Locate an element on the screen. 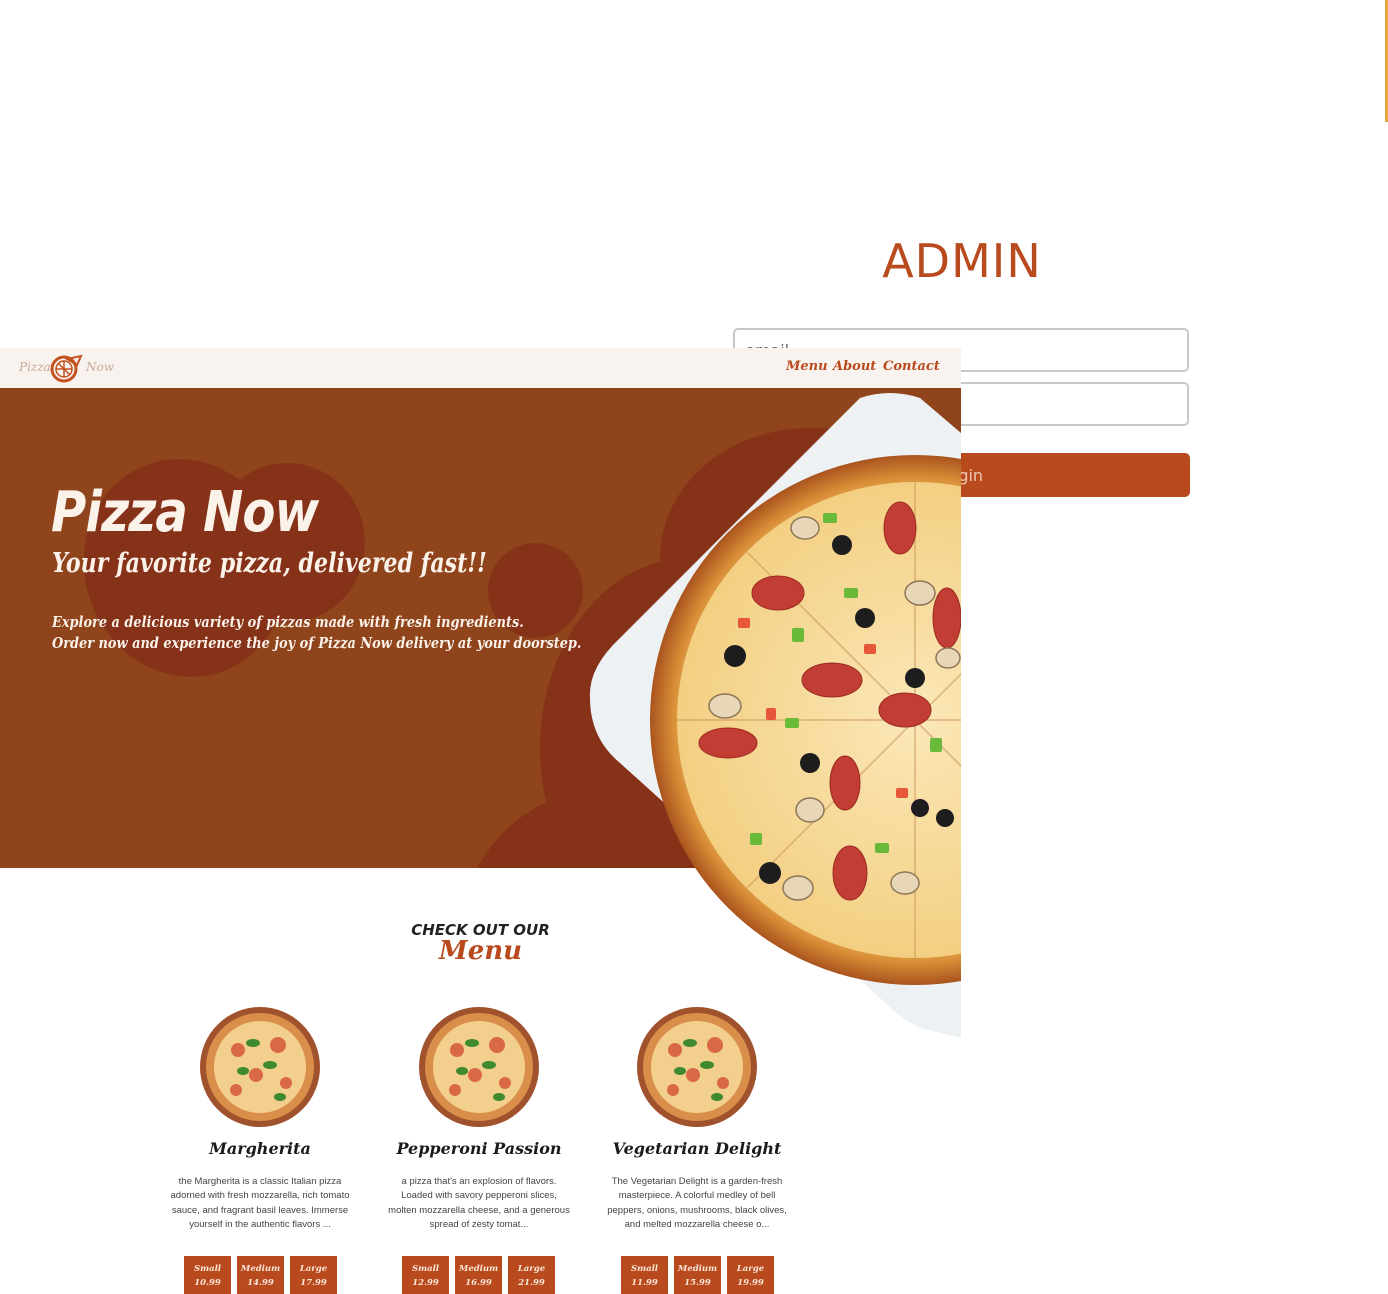 The height and width of the screenshot is (1294, 1388). size-large-button: Large 21.99 is located at coordinates (531, 1275).